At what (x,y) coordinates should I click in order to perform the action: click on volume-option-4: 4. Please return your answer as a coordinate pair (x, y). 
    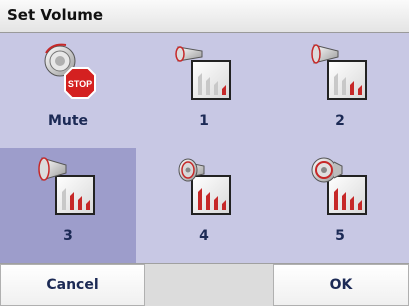
    Looking at the image, I should click on (204, 205).